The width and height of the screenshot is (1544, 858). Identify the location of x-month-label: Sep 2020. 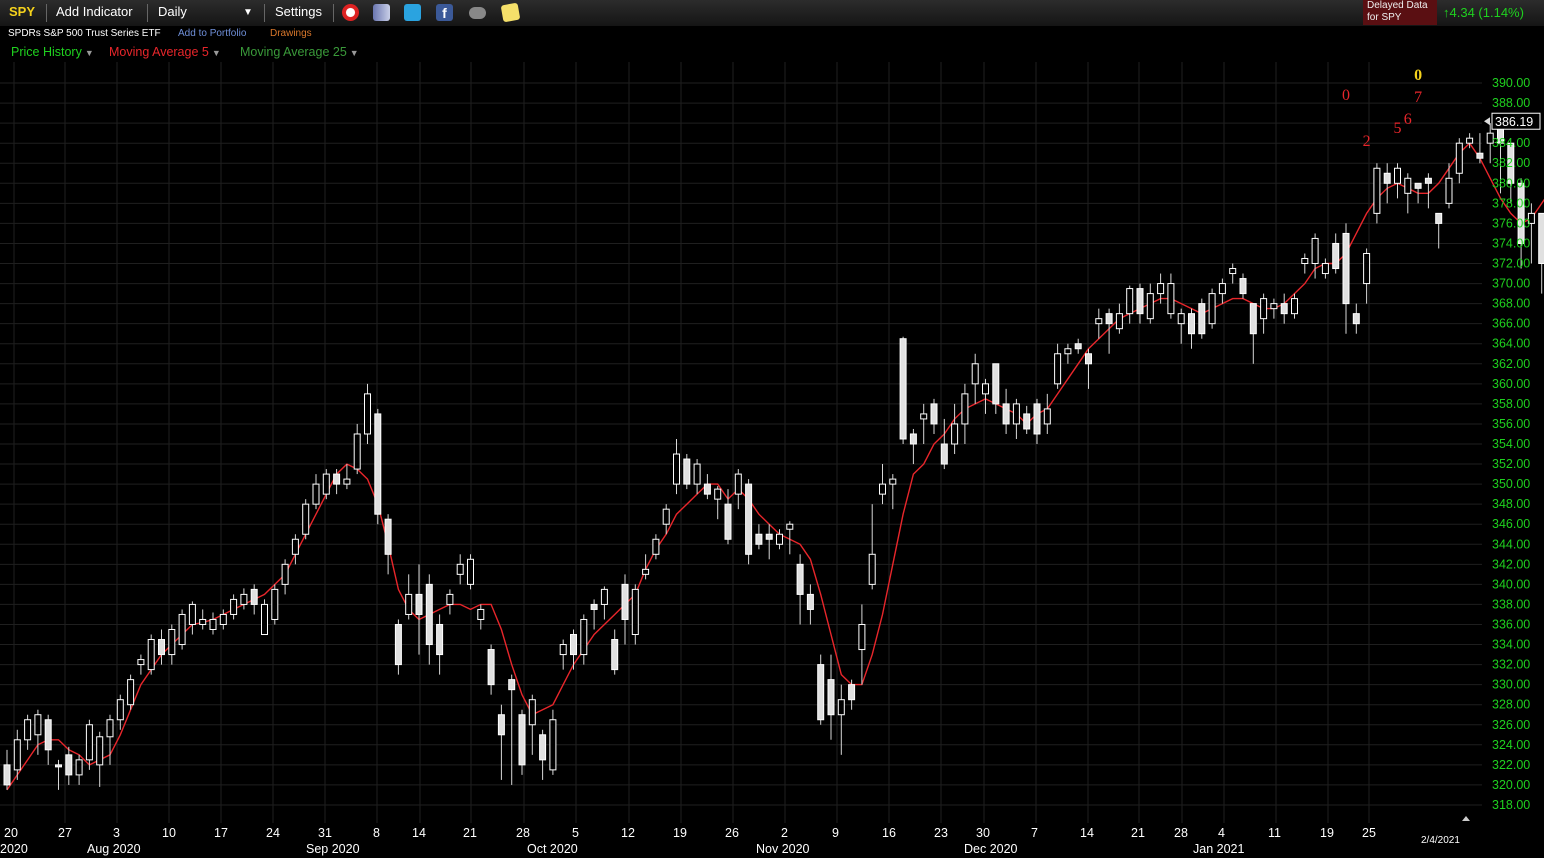
(333, 849).